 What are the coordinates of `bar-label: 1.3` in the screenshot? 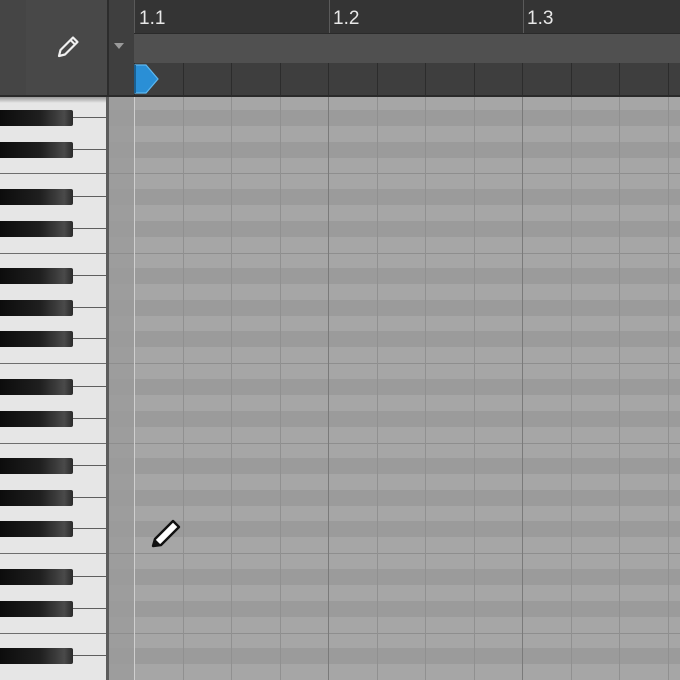 It's located at (540, 18).